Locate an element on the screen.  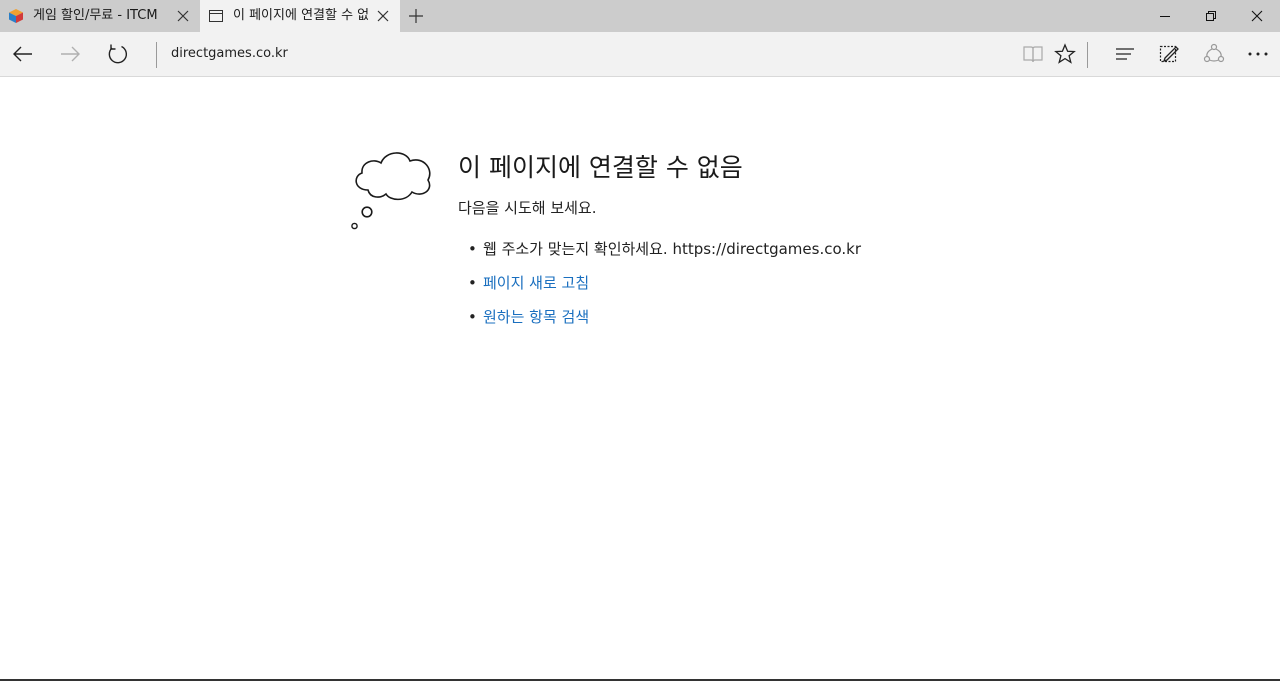
refresh-icon is located at coordinates (118, 54).